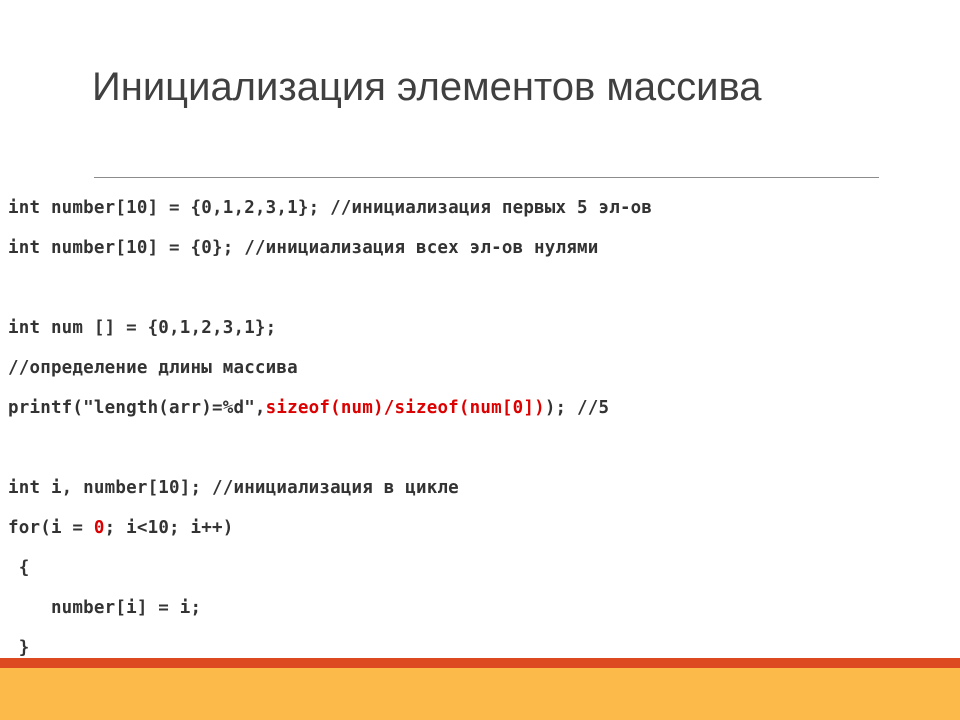 This screenshot has height=720, width=960. What do you see at coordinates (142, 328) in the screenshot?
I see `code-token: int num [] = {0,1,2,3,1};` at bounding box center [142, 328].